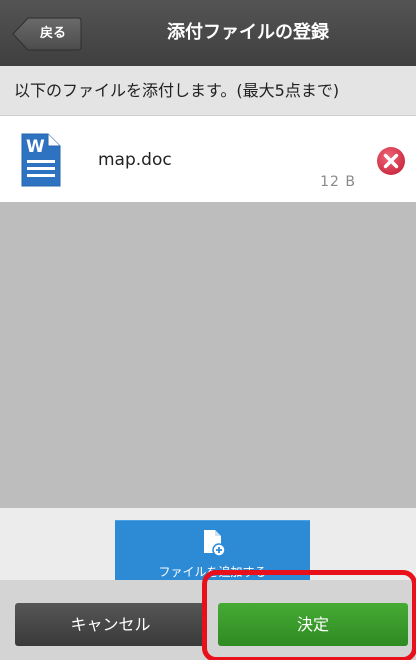  What do you see at coordinates (208, 159) in the screenshot?
I see `list-item: W map.doc 12 B` at bounding box center [208, 159].